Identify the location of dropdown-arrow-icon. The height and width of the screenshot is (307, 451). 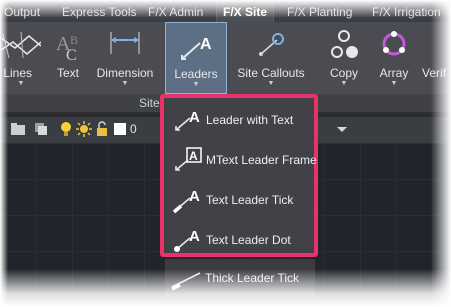
(342, 129).